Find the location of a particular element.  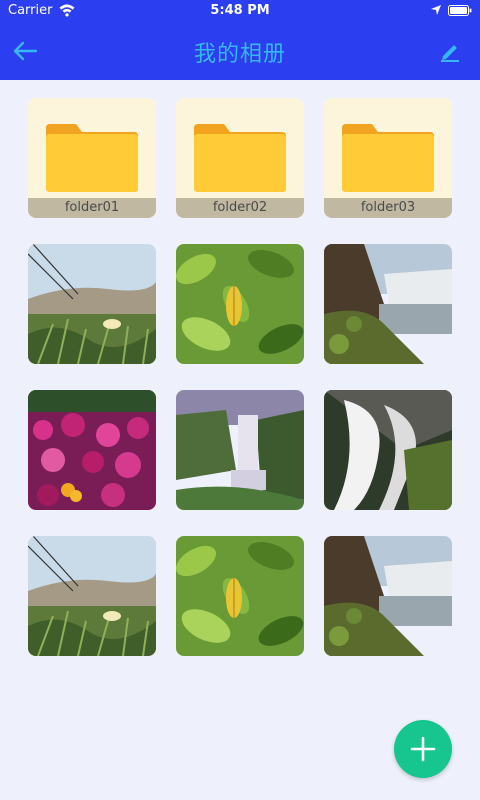

folder-name: folder02 is located at coordinates (240, 208).